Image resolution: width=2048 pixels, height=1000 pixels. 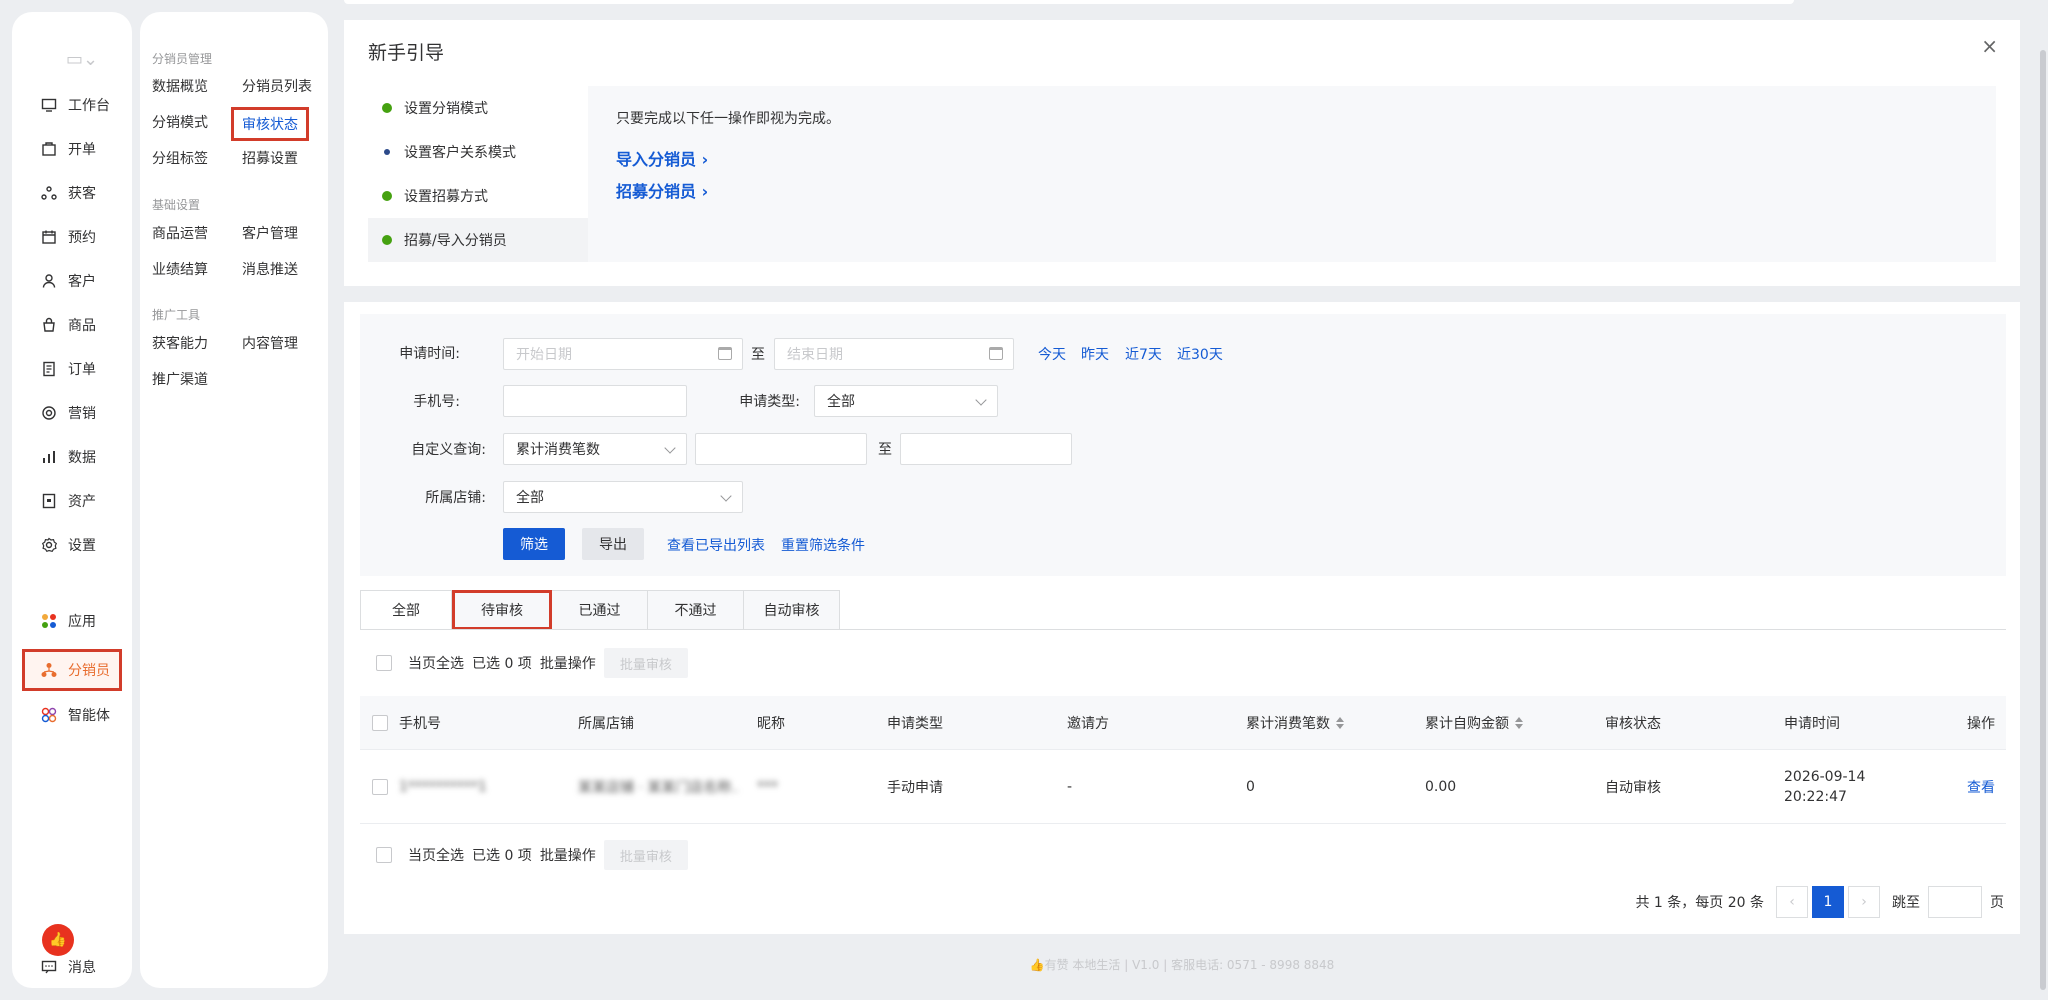 What do you see at coordinates (82, 282) in the screenshot?
I see `nav-label: 客户` at bounding box center [82, 282].